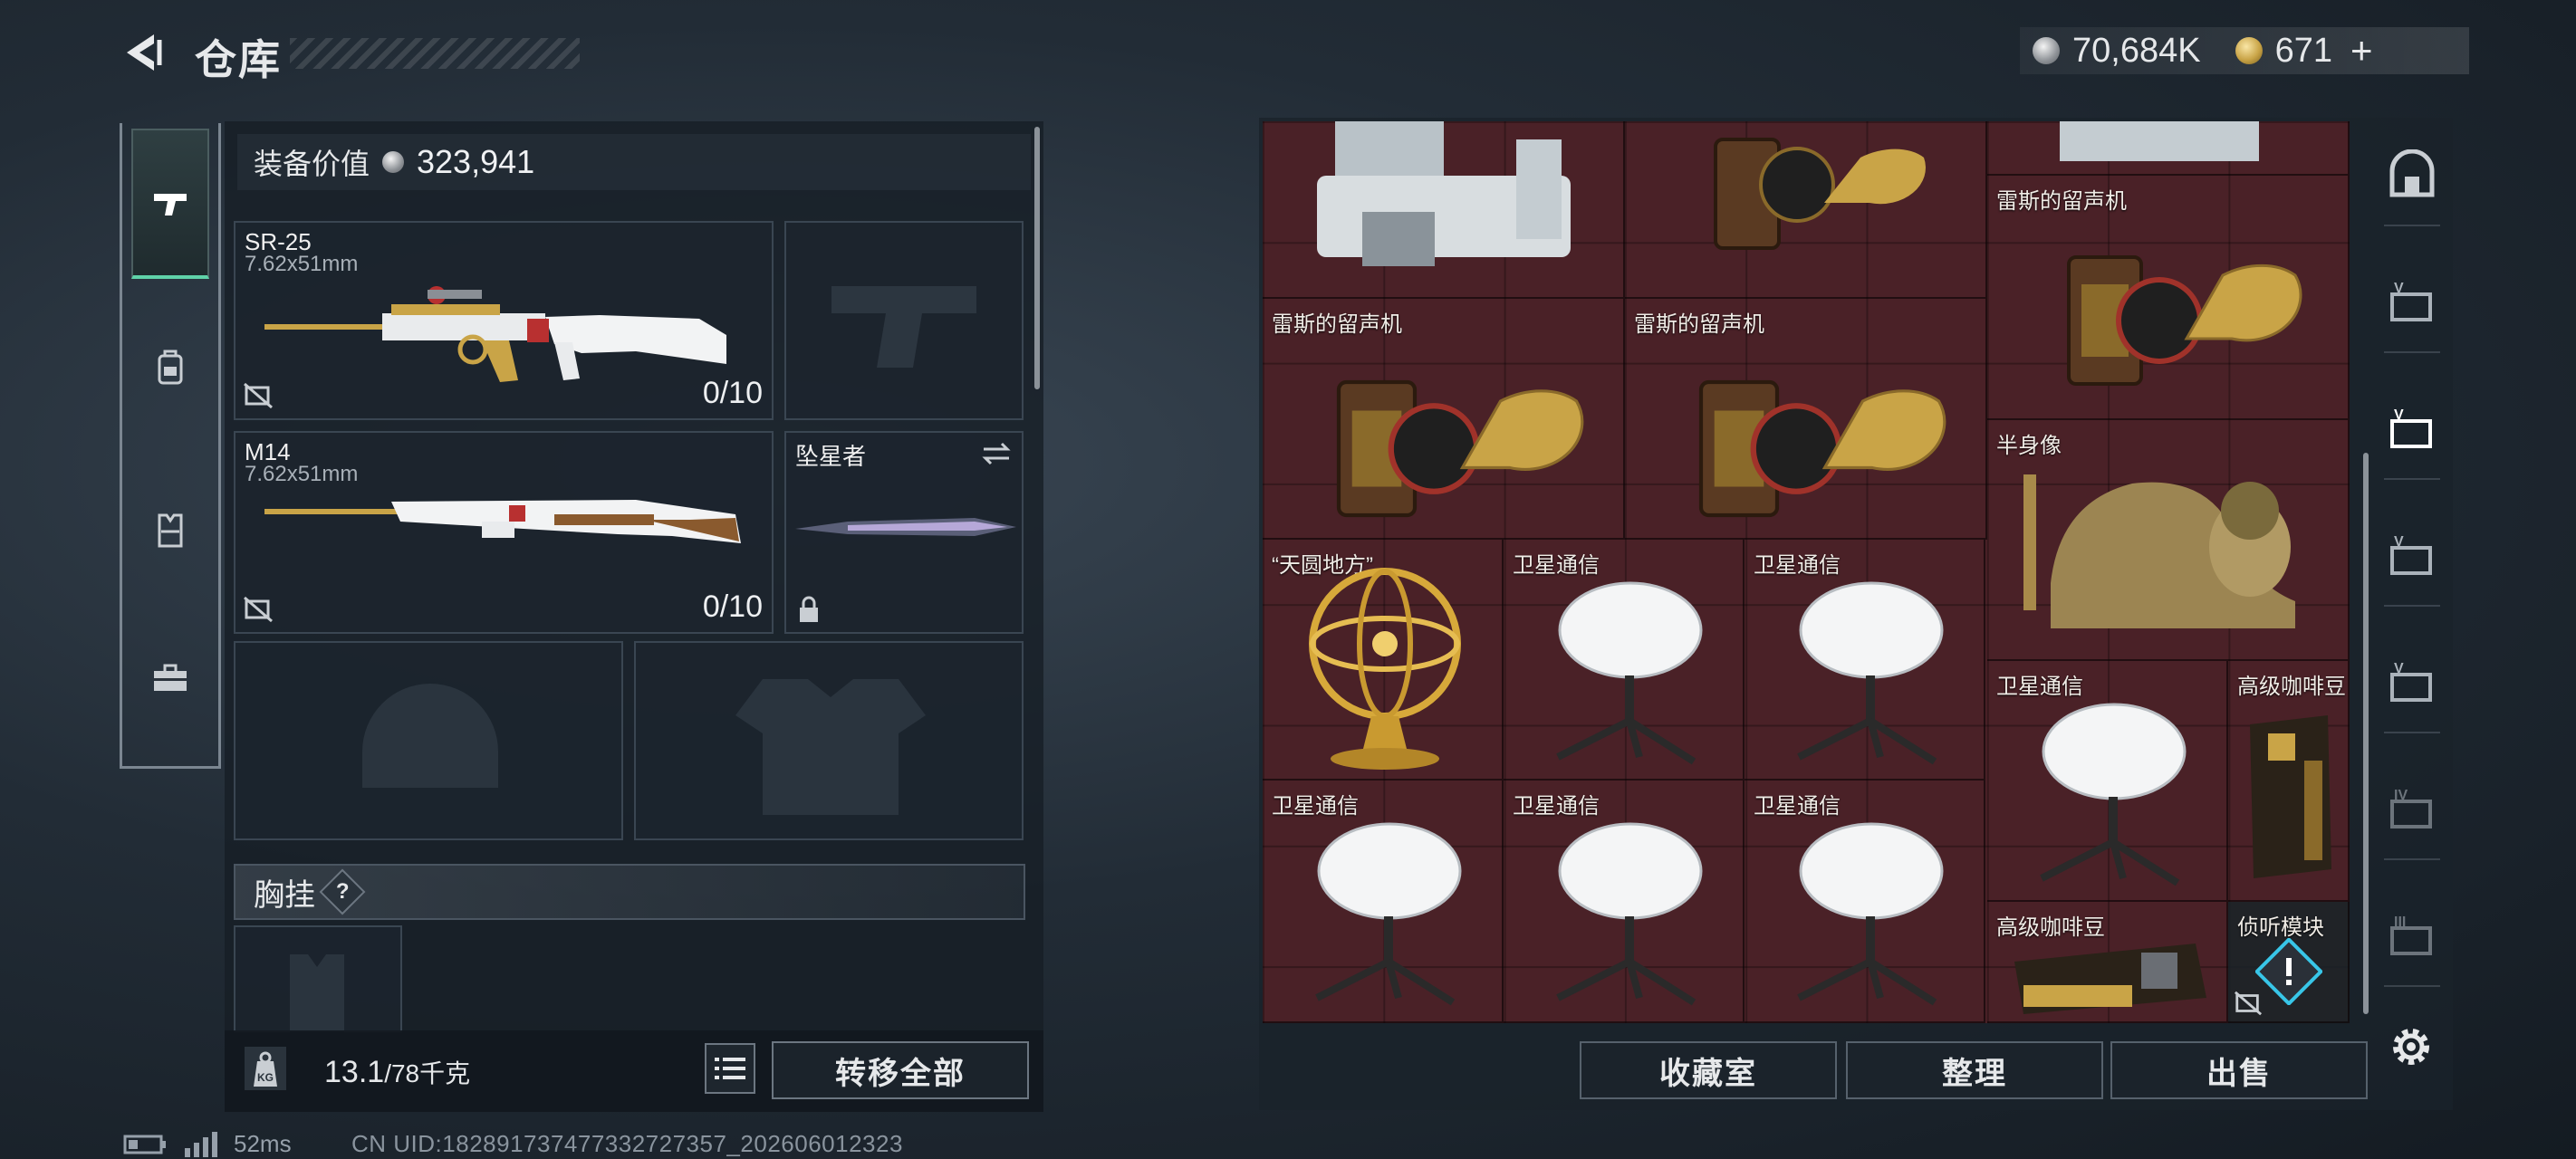 The width and height of the screenshot is (2576, 1159). What do you see at coordinates (495, 334) in the screenshot?
I see `sr25-rifle-icon` at bounding box center [495, 334].